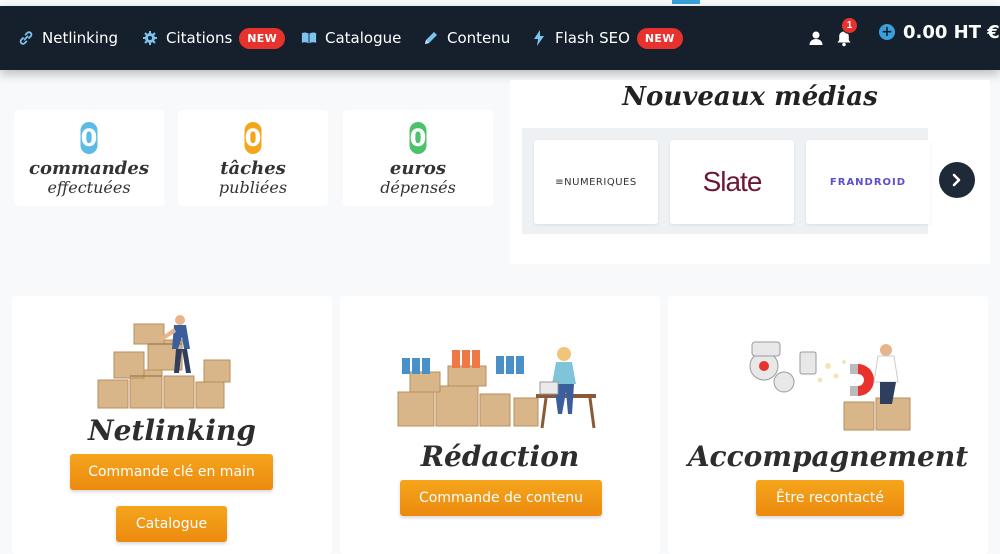  What do you see at coordinates (418, 168) in the screenshot?
I see `stat-label: euros` at bounding box center [418, 168].